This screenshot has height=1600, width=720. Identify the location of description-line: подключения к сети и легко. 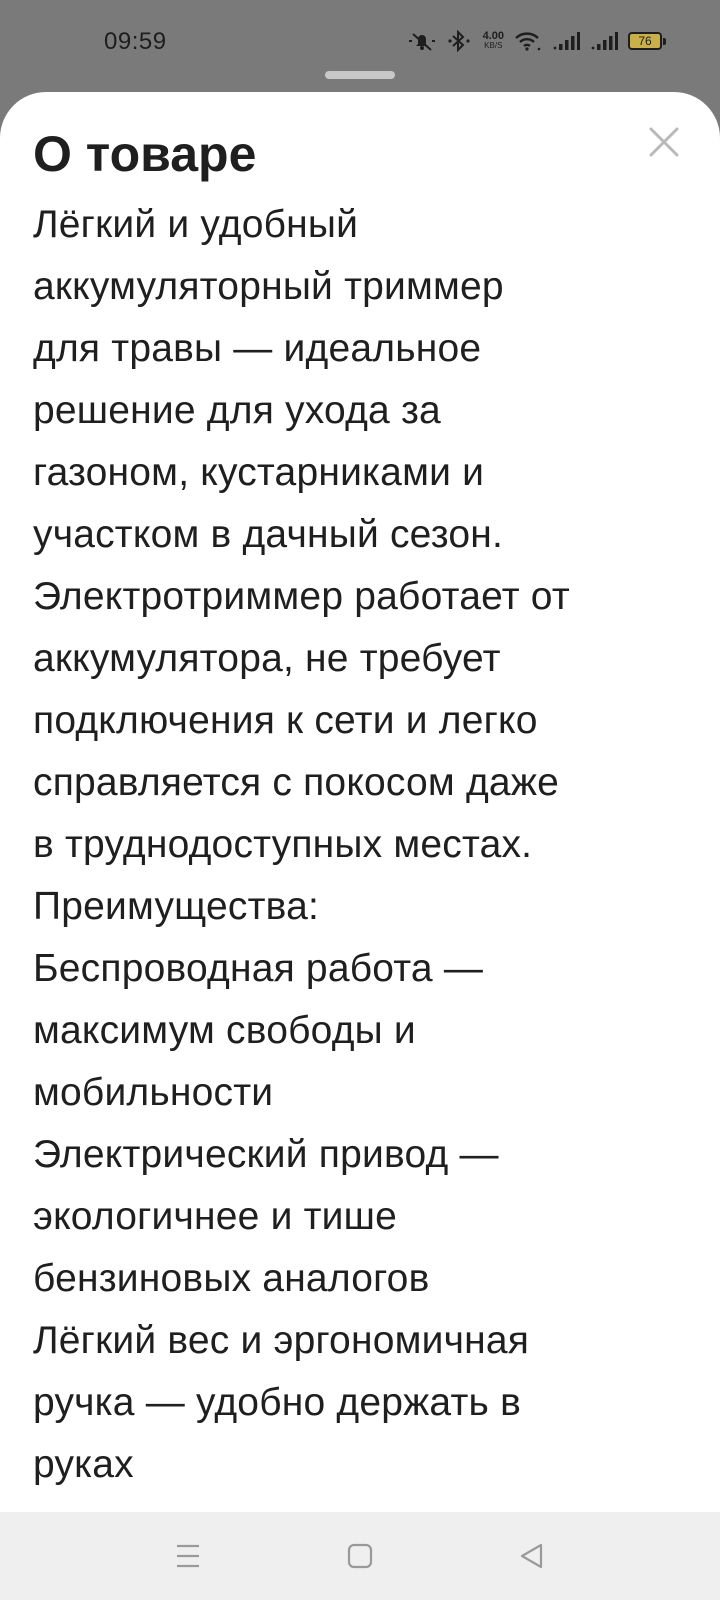
(285, 720).